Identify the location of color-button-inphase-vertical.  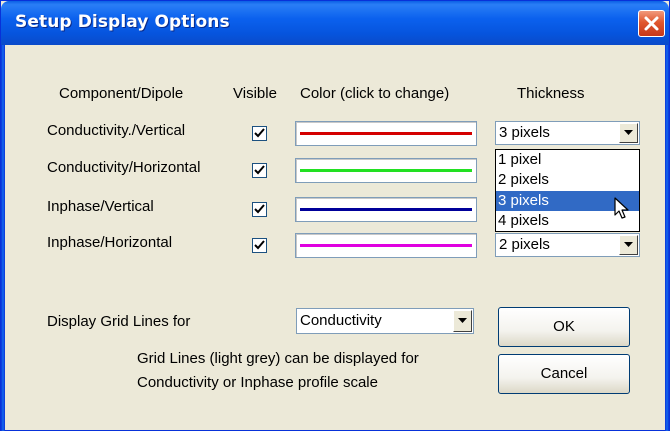
(386, 209).